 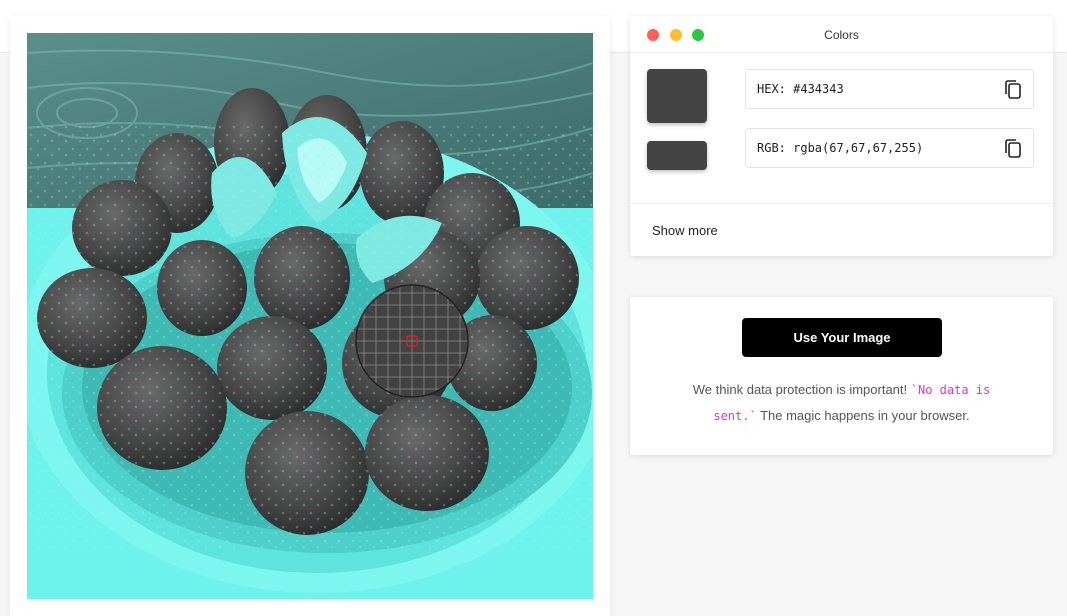 I want to click on hex-value-text: HEX: #434343, so click(x=800, y=89).